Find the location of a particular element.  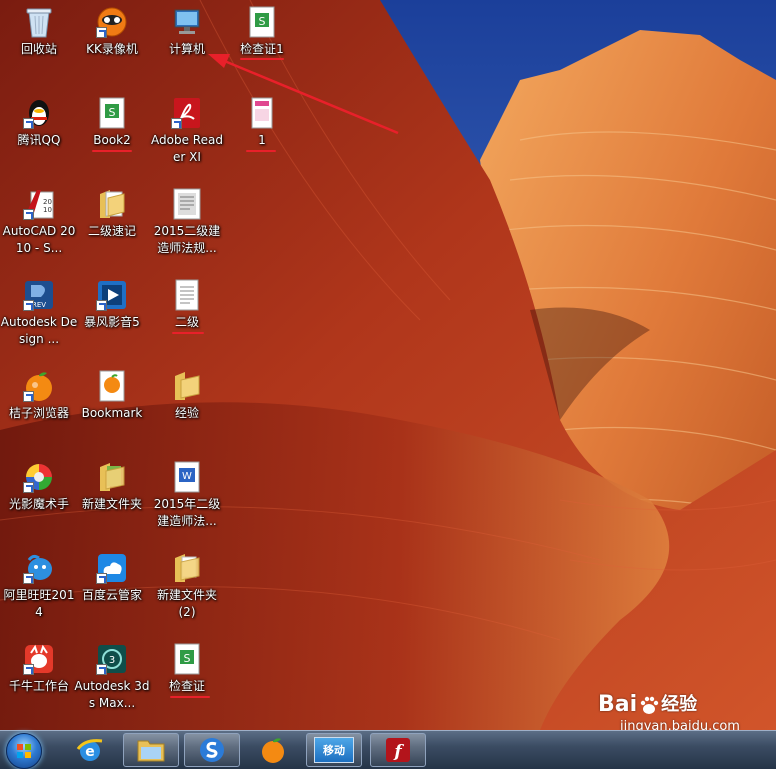

baofeng-player-icon is located at coordinates (112, 295).